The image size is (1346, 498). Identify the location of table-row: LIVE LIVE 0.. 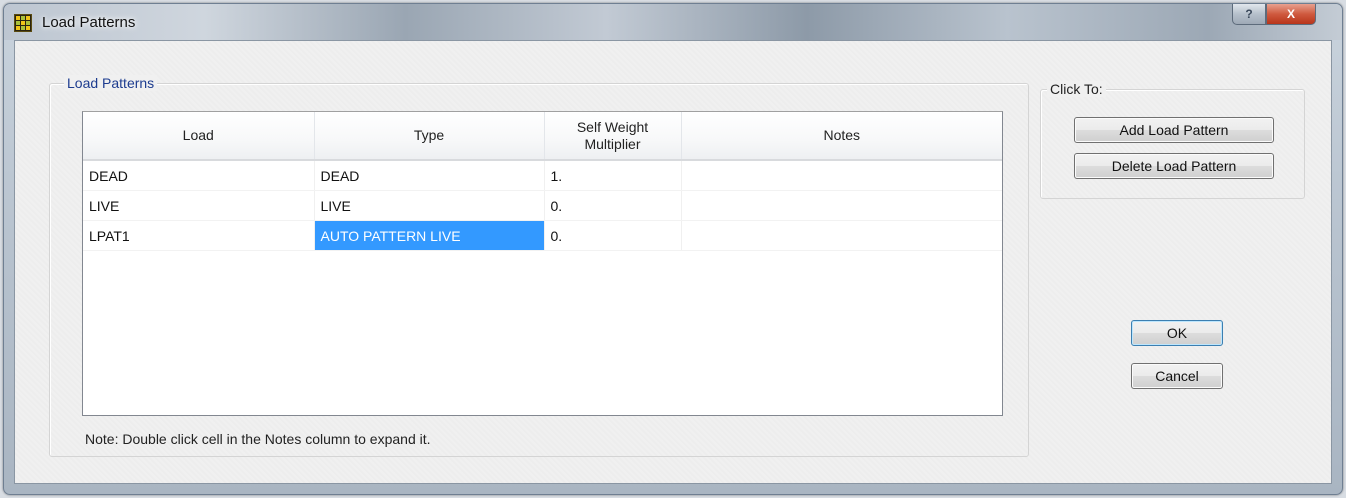
(542, 205).